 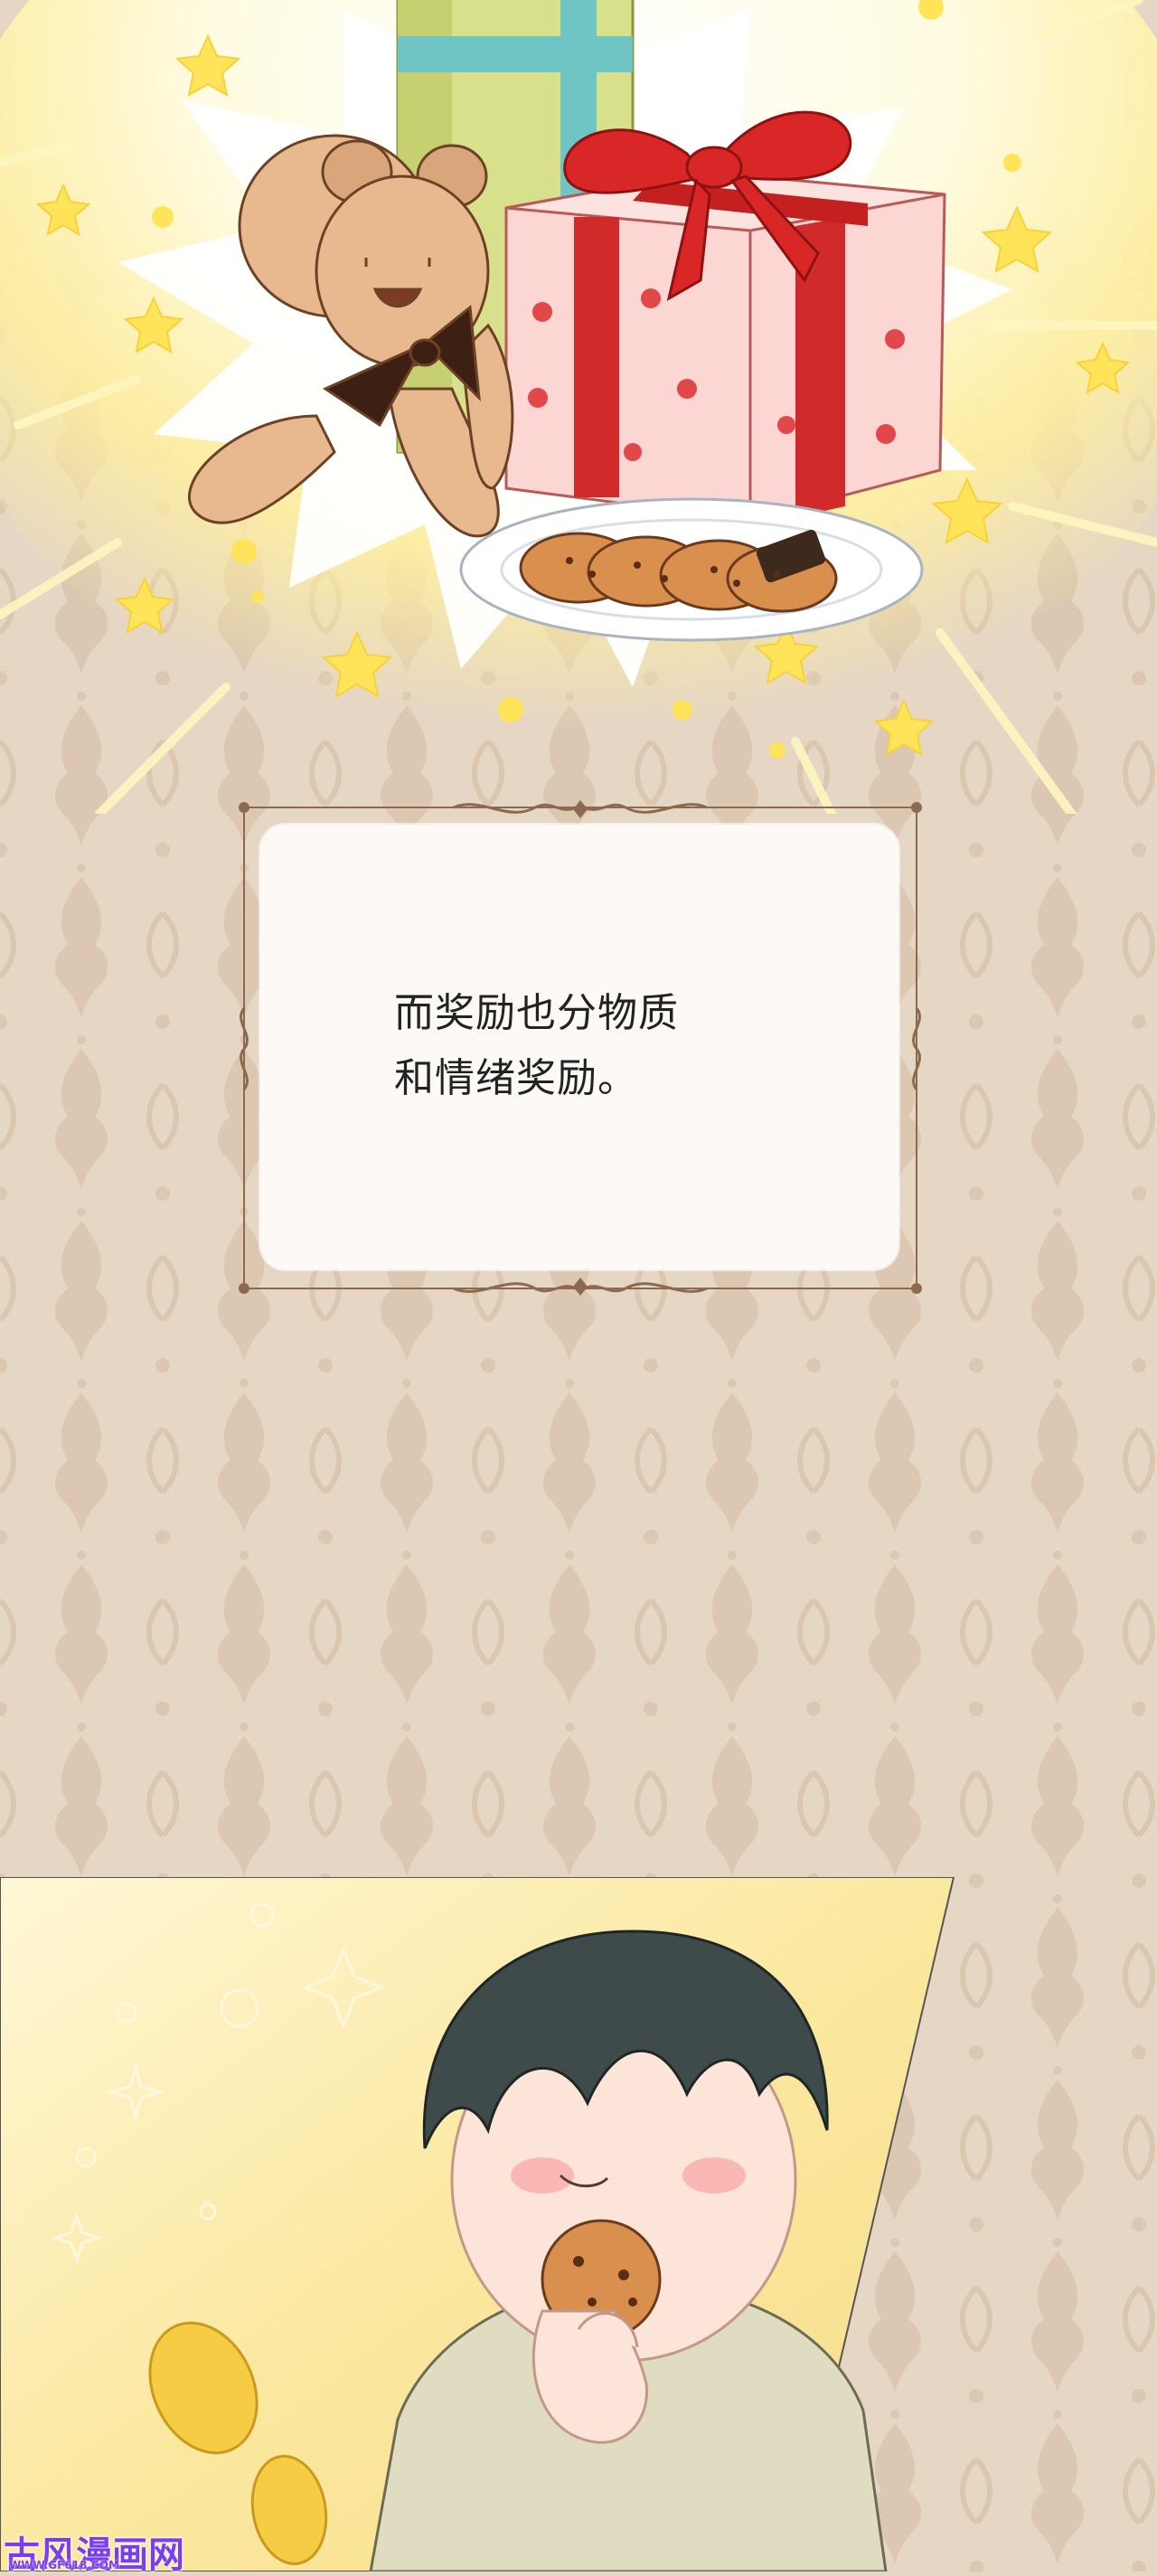 What do you see at coordinates (64, 2565) in the screenshot?
I see `watermark-url: WWW.GF618.COM` at bounding box center [64, 2565].